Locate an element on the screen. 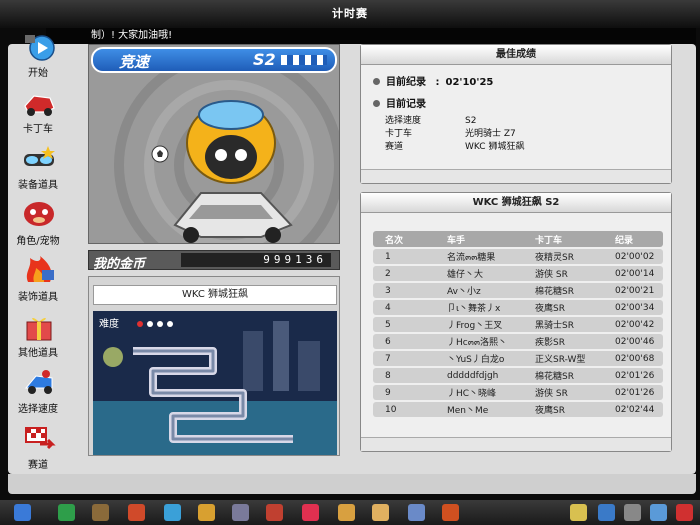  nav-equipment: 装备道具 is located at coordinates (38, 168).